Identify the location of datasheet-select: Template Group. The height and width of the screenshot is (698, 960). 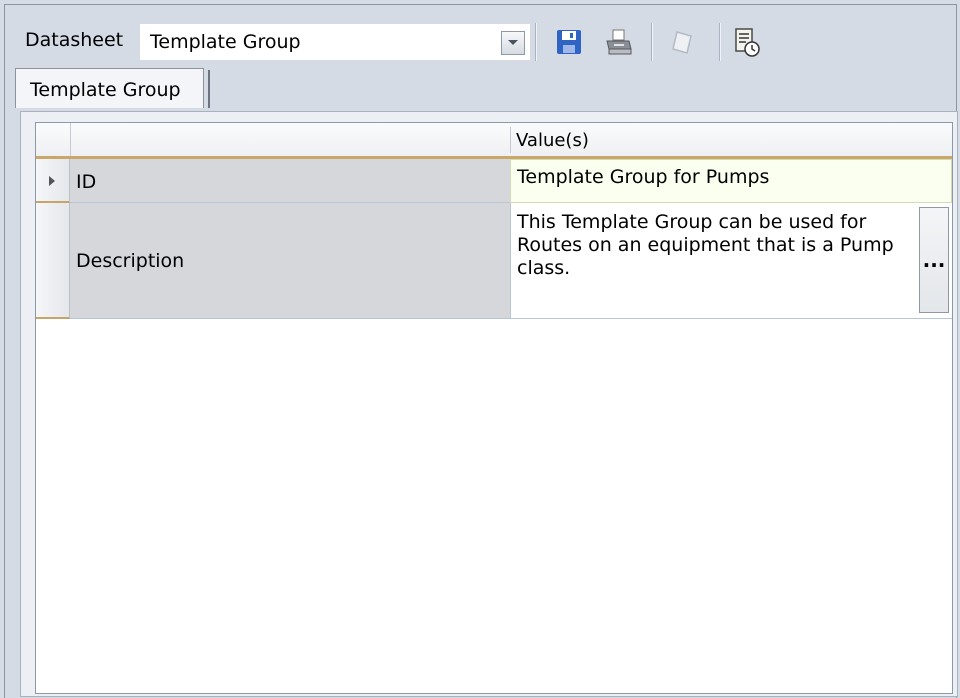
(335, 42).